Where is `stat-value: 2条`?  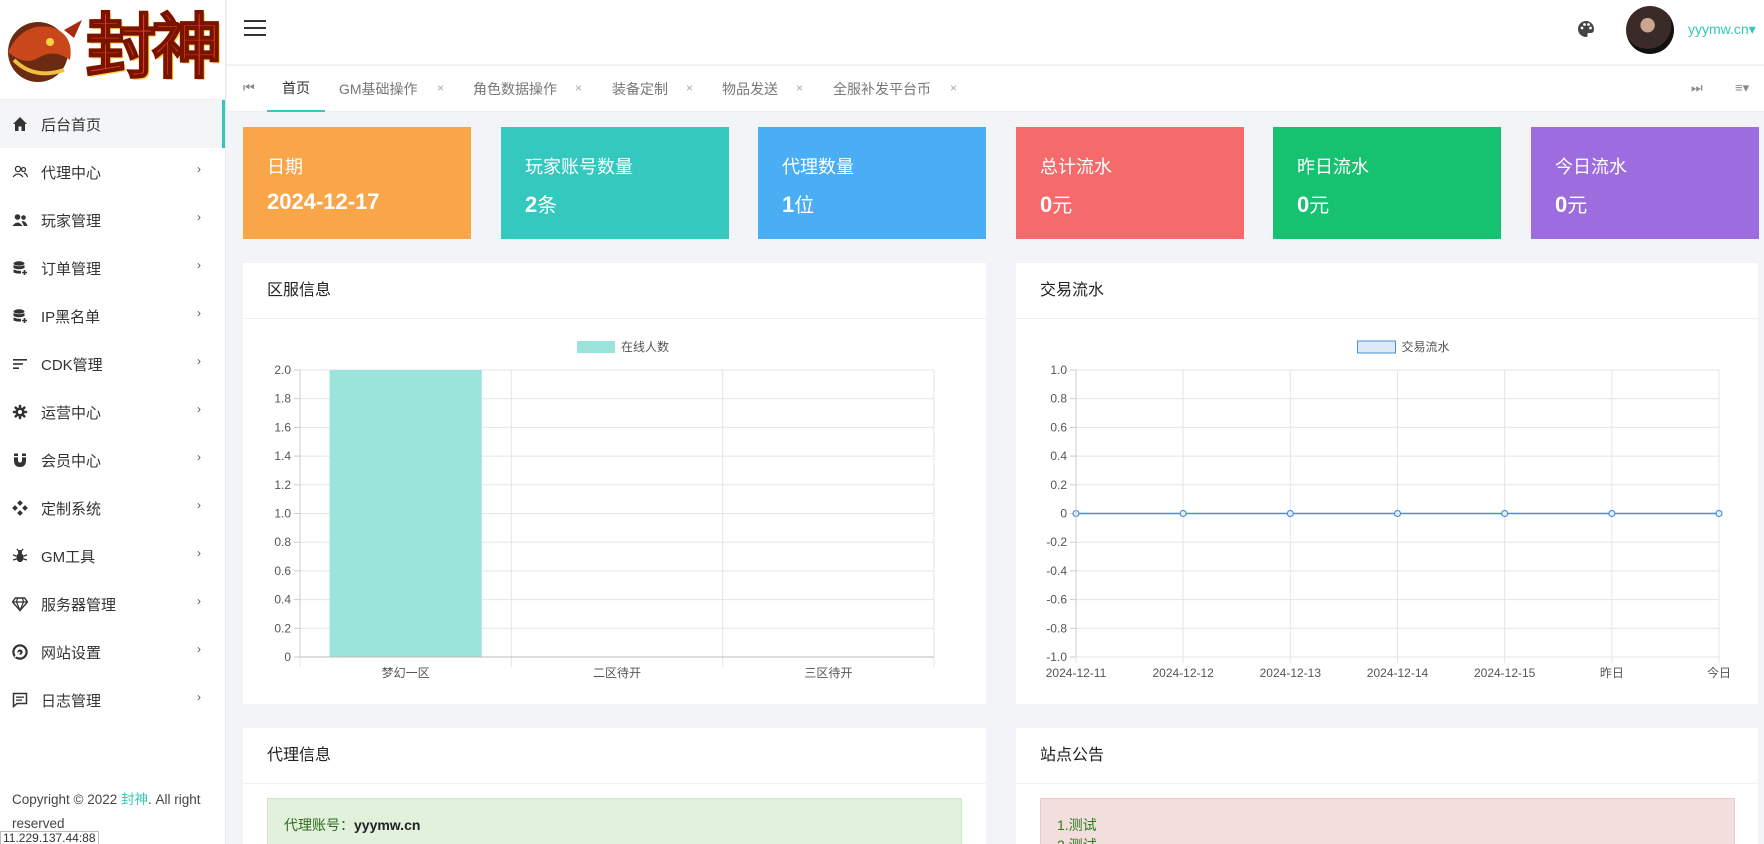
stat-value: 2条 is located at coordinates (541, 204).